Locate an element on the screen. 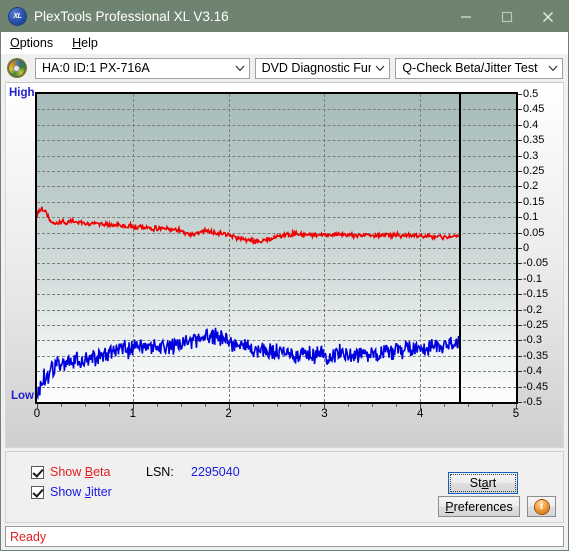 The height and width of the screenshot is (551, 569). close-icon is located at coordinates (547, 16).